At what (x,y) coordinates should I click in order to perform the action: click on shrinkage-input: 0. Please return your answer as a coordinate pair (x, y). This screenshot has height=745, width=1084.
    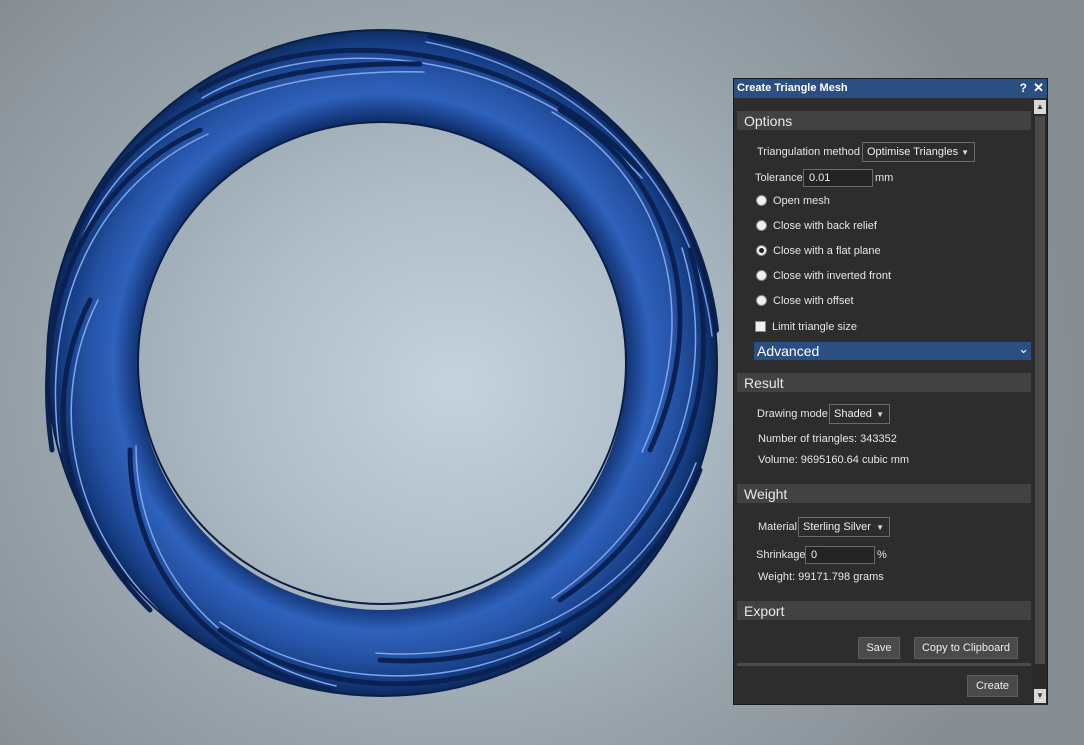
    Looking at the image, I should click on (840, 555).